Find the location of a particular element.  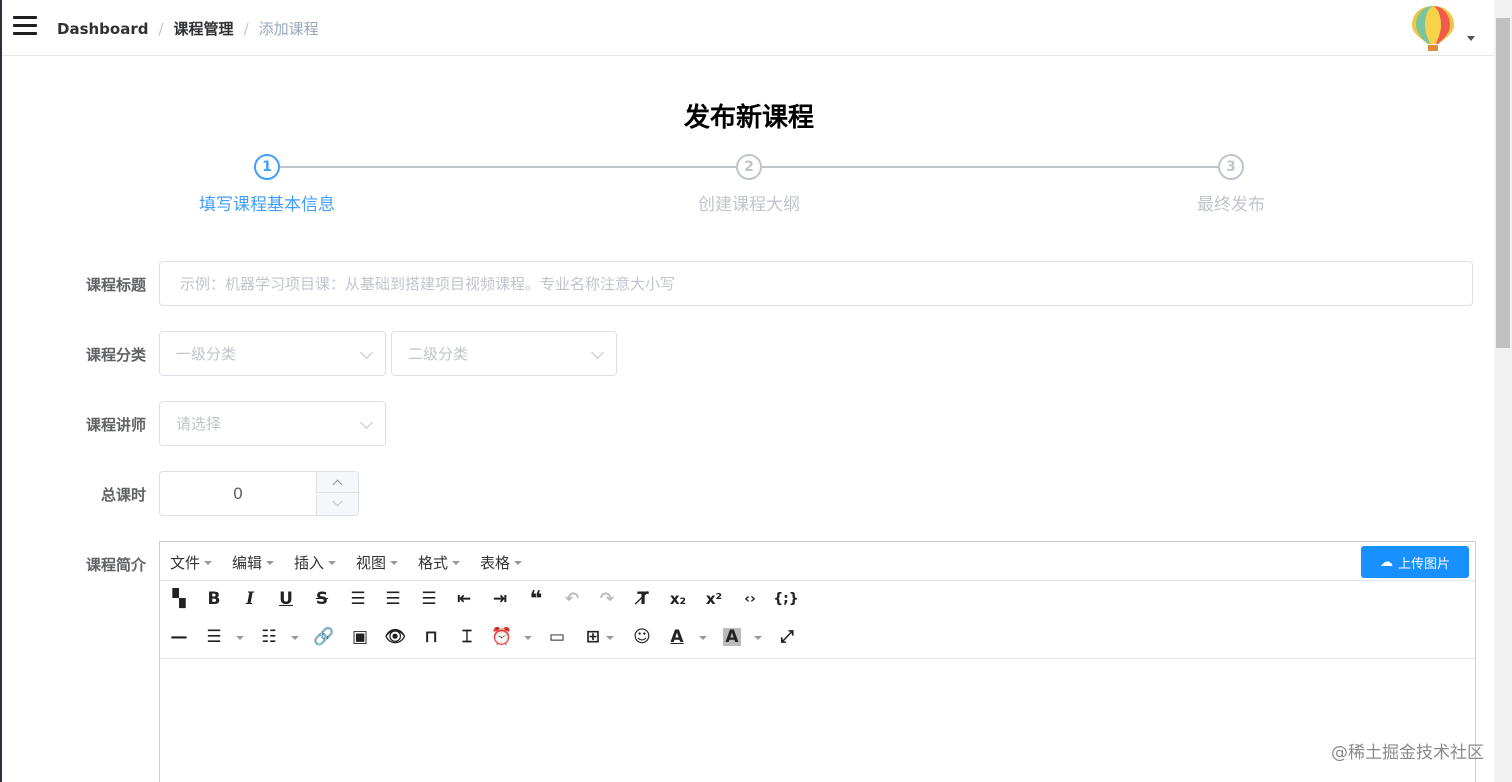

underline-icon: U is located at coordinates (286, 599).